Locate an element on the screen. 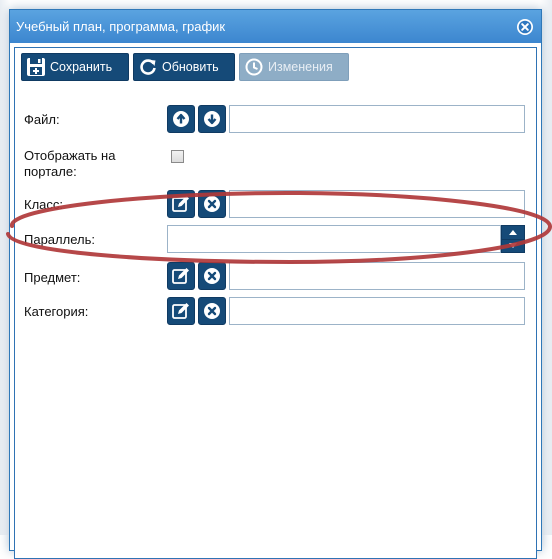 This screenshot has height=559, width=552. class-clear-button is located at coordinates (212, 204).